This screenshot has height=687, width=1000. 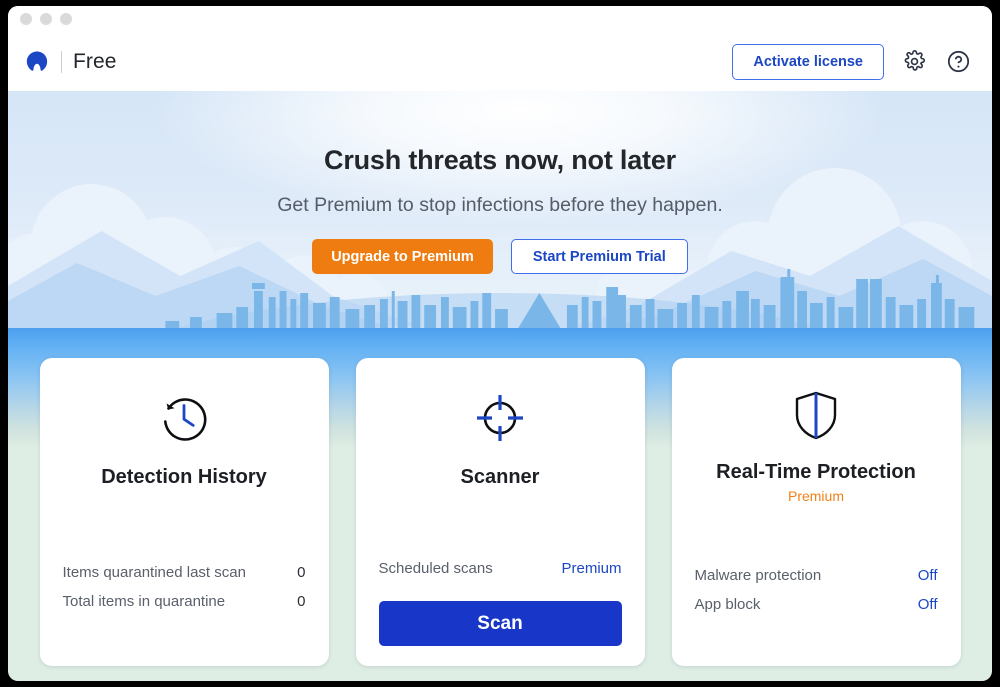 I want to click on row-label: App block, so click(x=727, y=604).